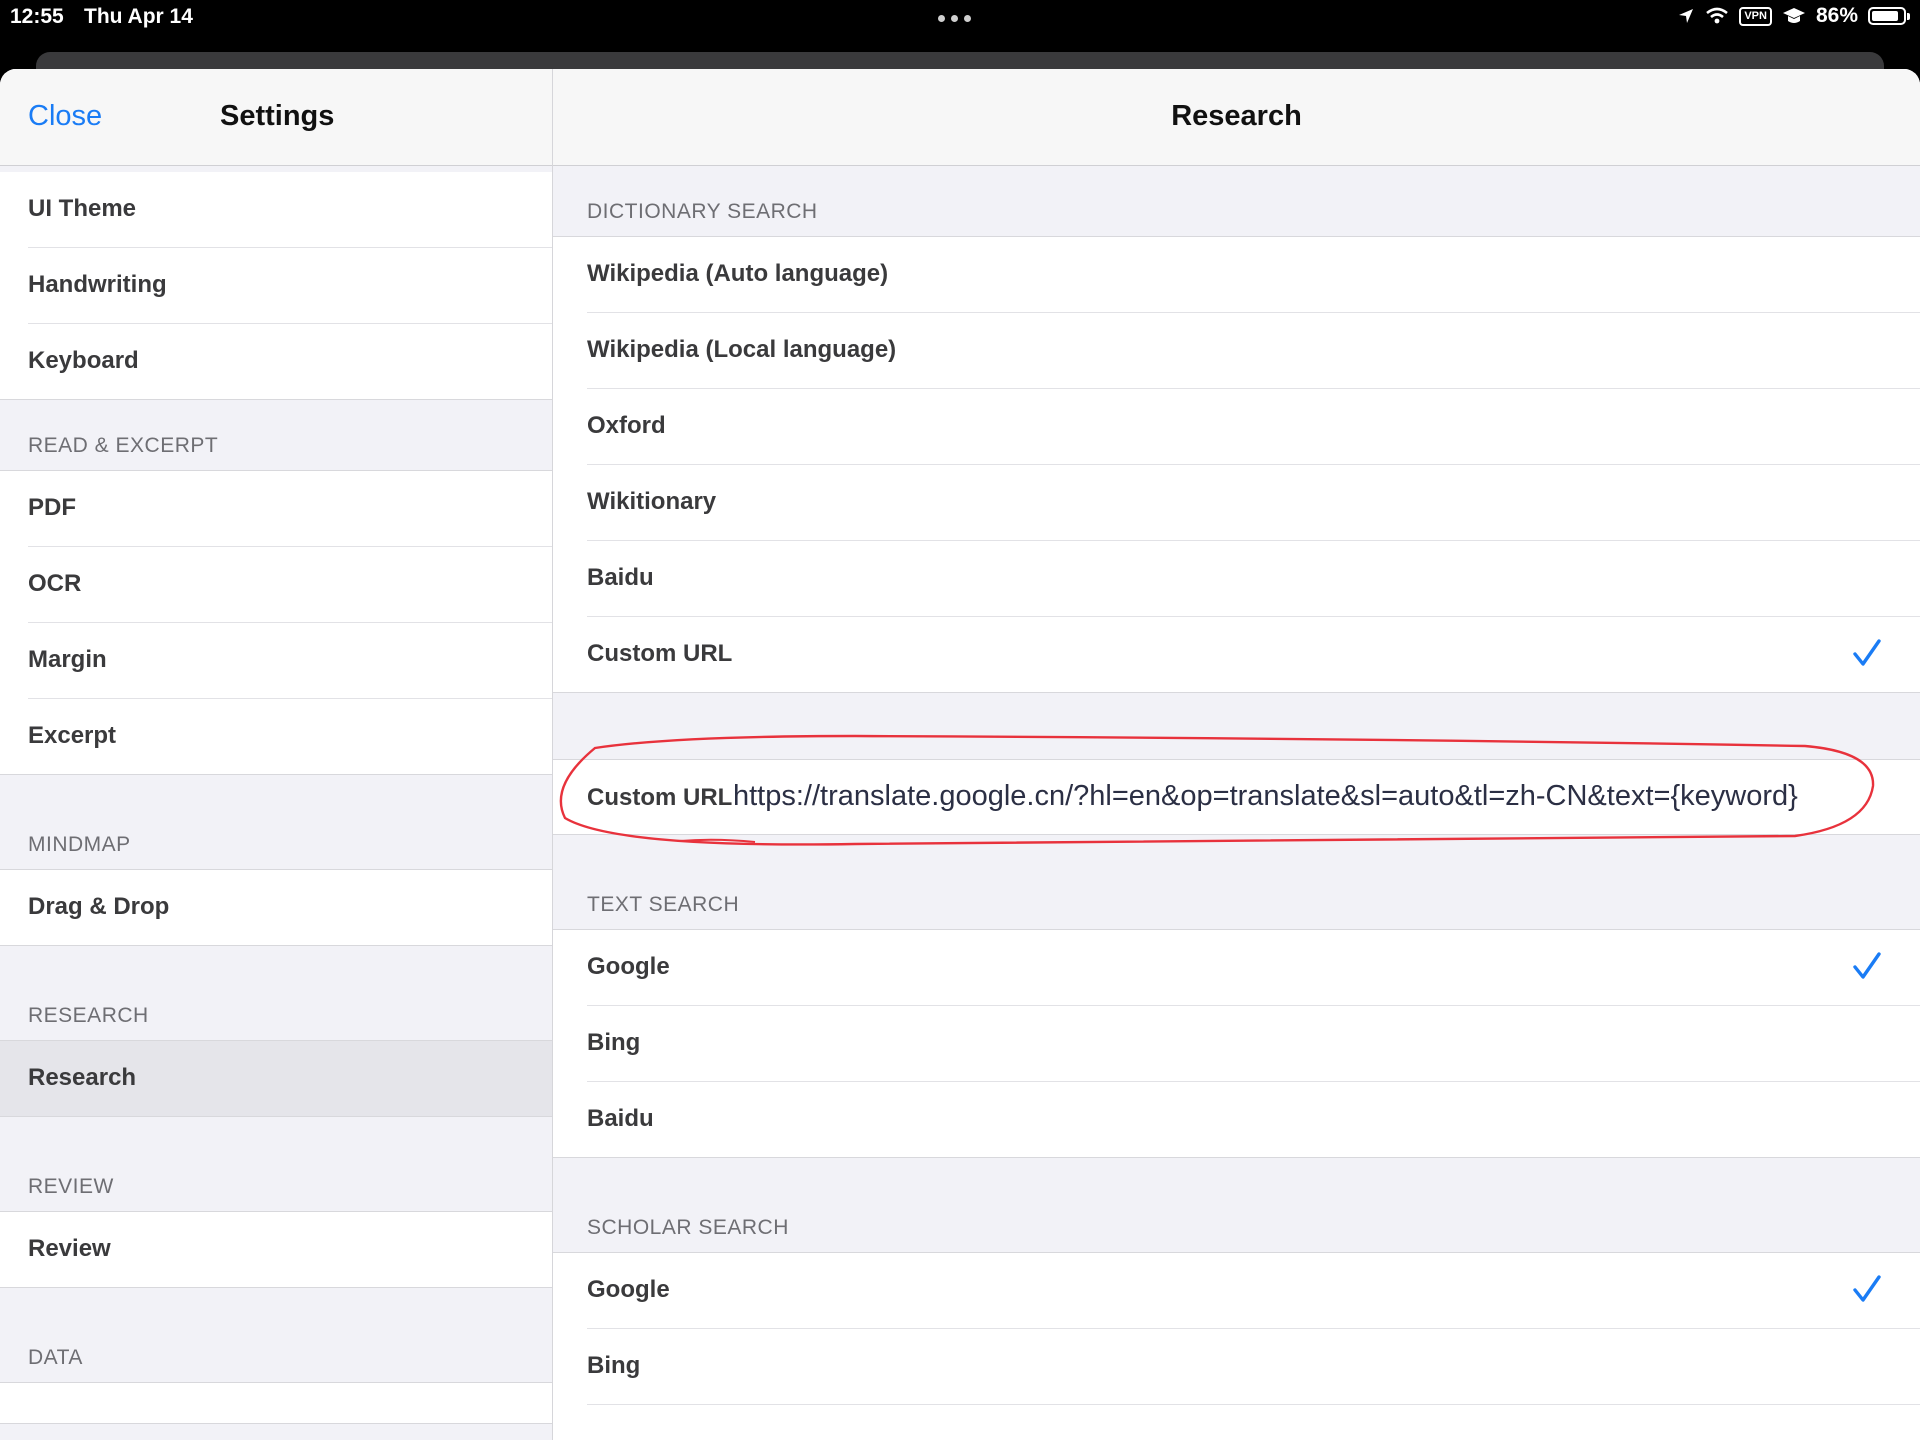  I want to click on sidebar-item-keyboard: Keyboard, so click(290, 361).